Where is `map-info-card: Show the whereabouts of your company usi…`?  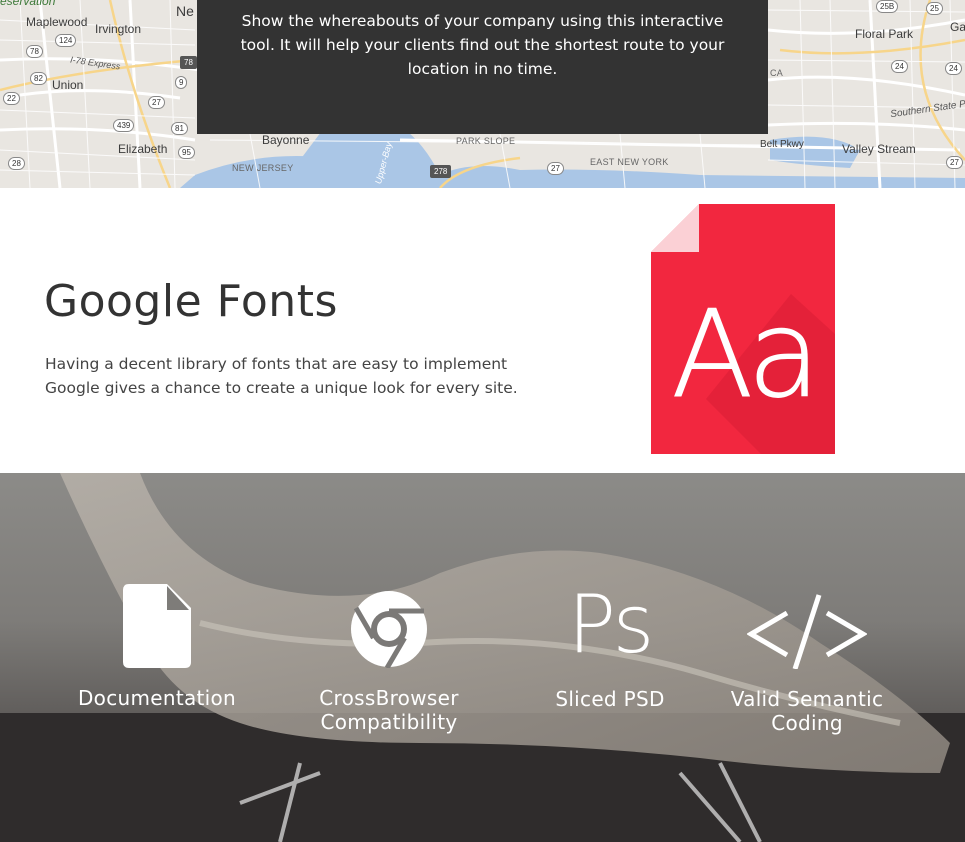 map-info-card: Show the whereabouts of your company usi… is located at coordinates (482, 67).